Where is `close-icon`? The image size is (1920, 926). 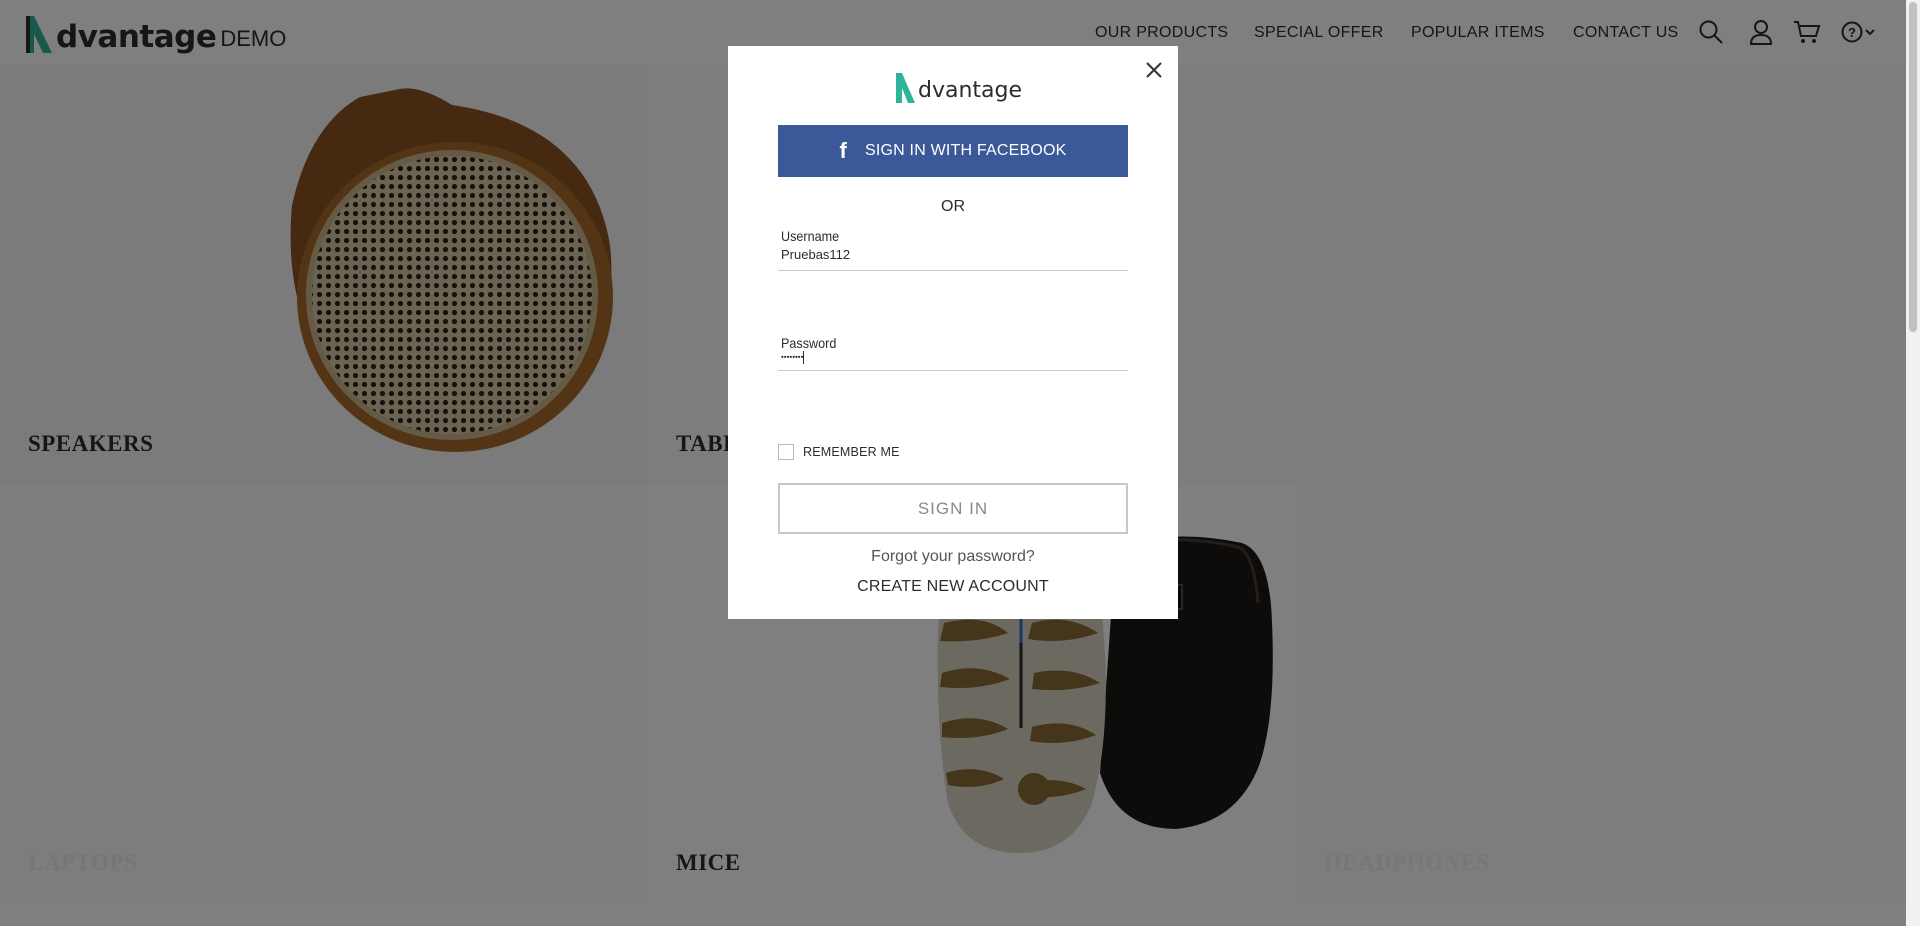 close-icon is located at coordinates (1154, 70).